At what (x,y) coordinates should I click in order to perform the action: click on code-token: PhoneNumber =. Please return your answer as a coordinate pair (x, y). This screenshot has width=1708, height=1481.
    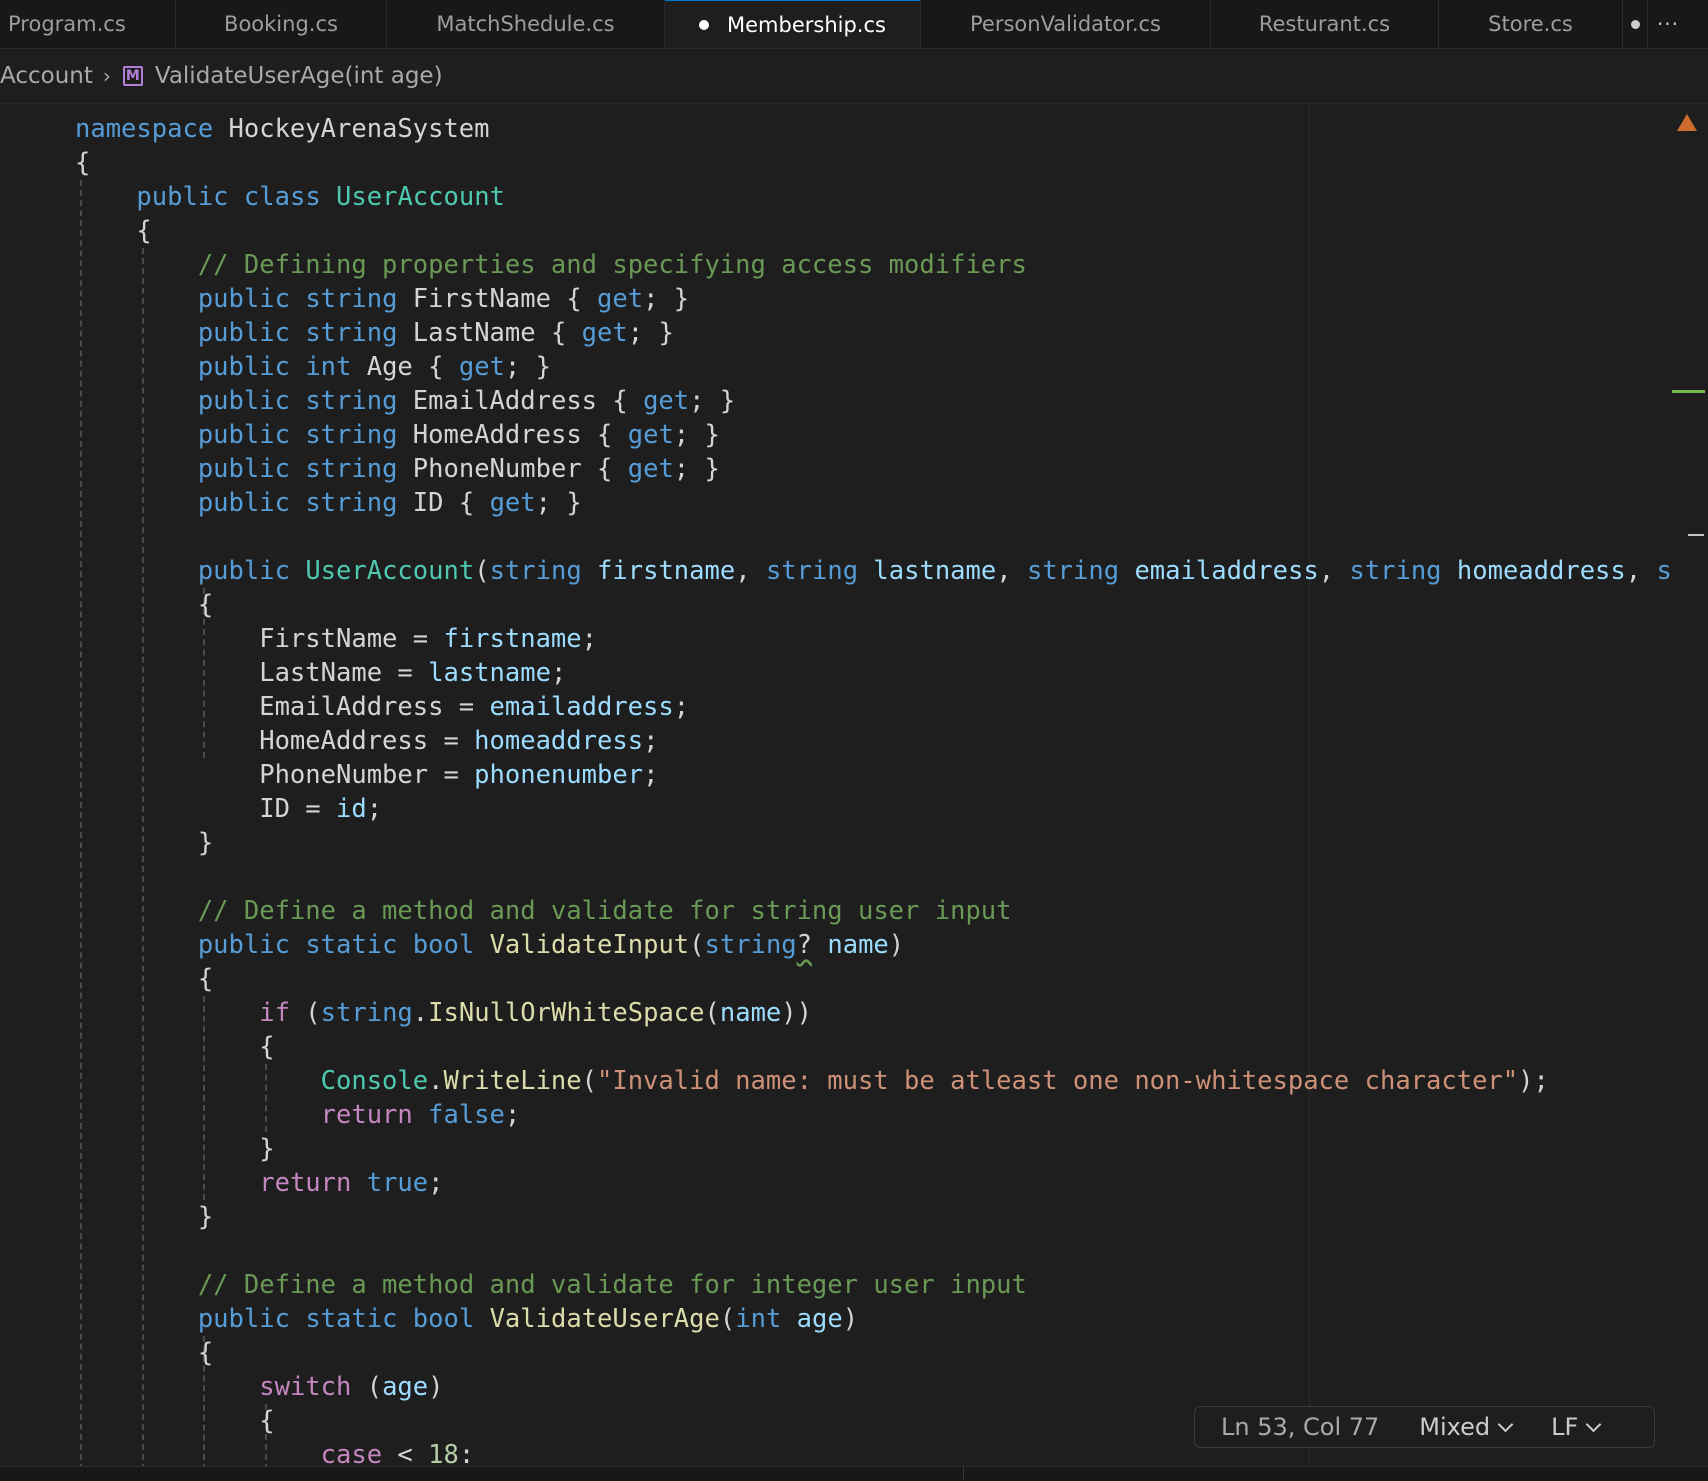
    Looking at the image, I should click on (275, 775).